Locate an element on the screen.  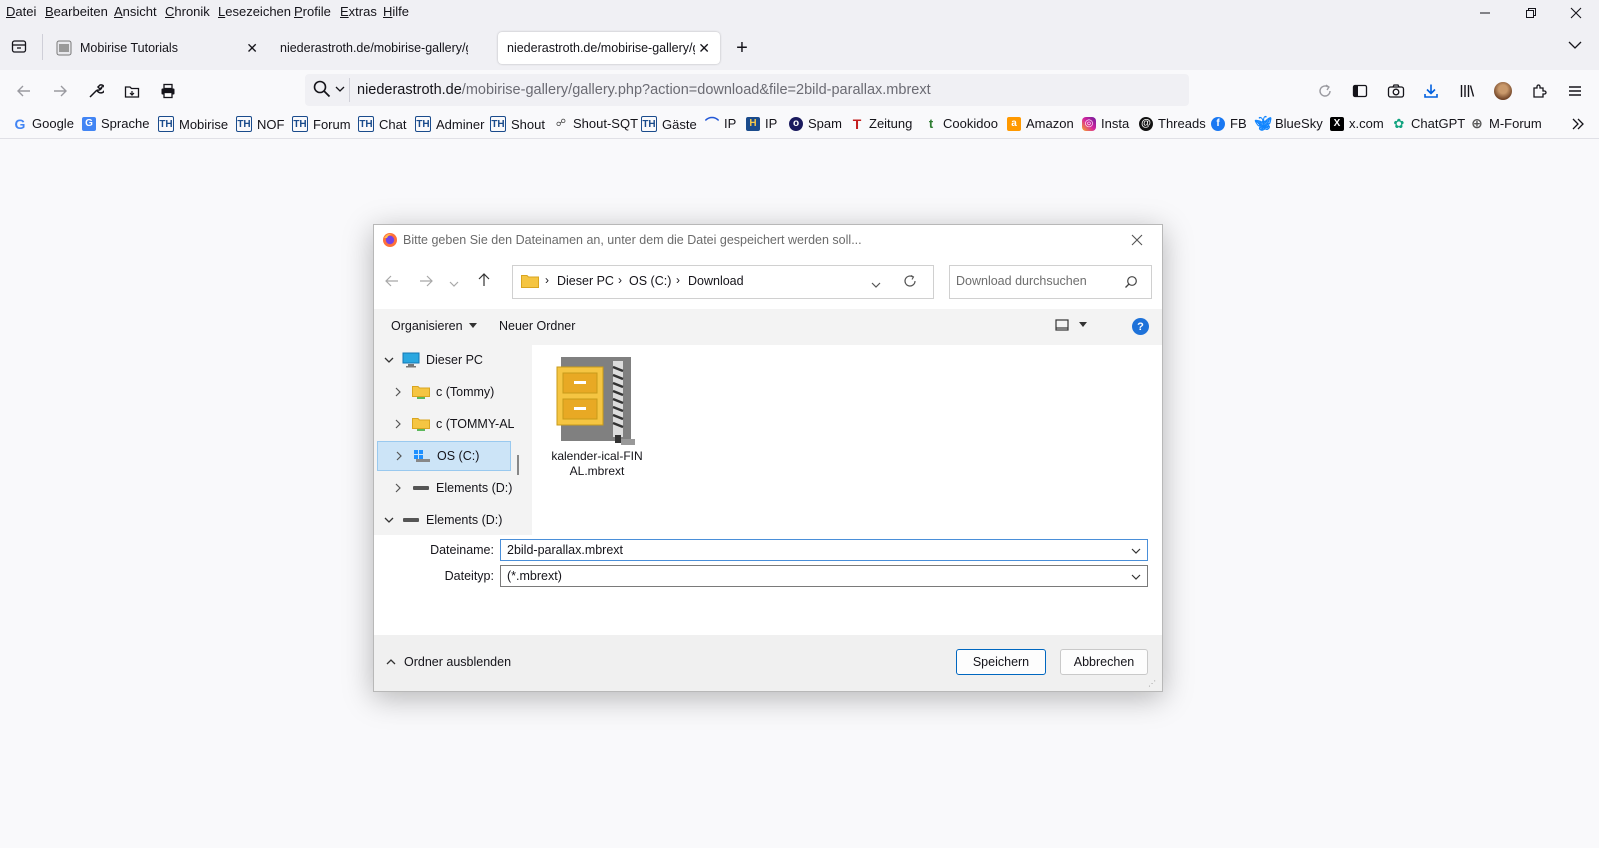
bookmark-amazon: a Amazon is located at coordinates (1040, 123).